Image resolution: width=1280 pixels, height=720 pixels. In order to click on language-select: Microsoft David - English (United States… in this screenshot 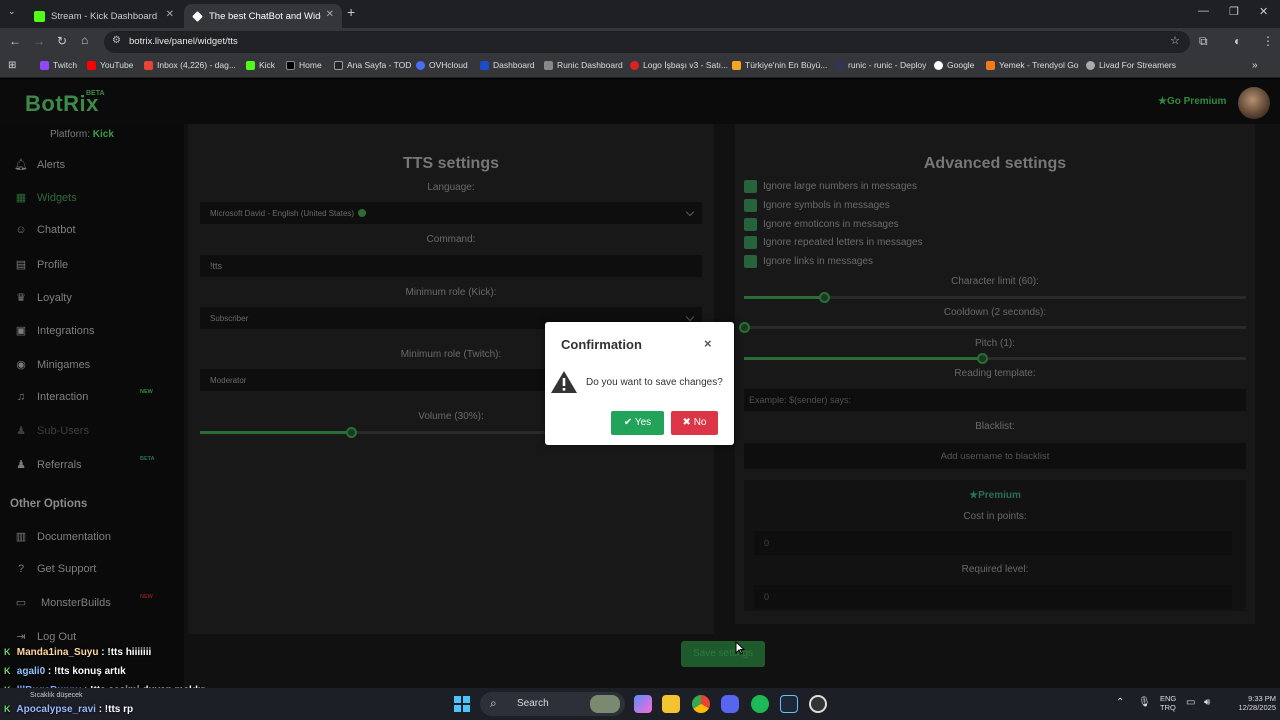, I will do `click(451, 213)`.